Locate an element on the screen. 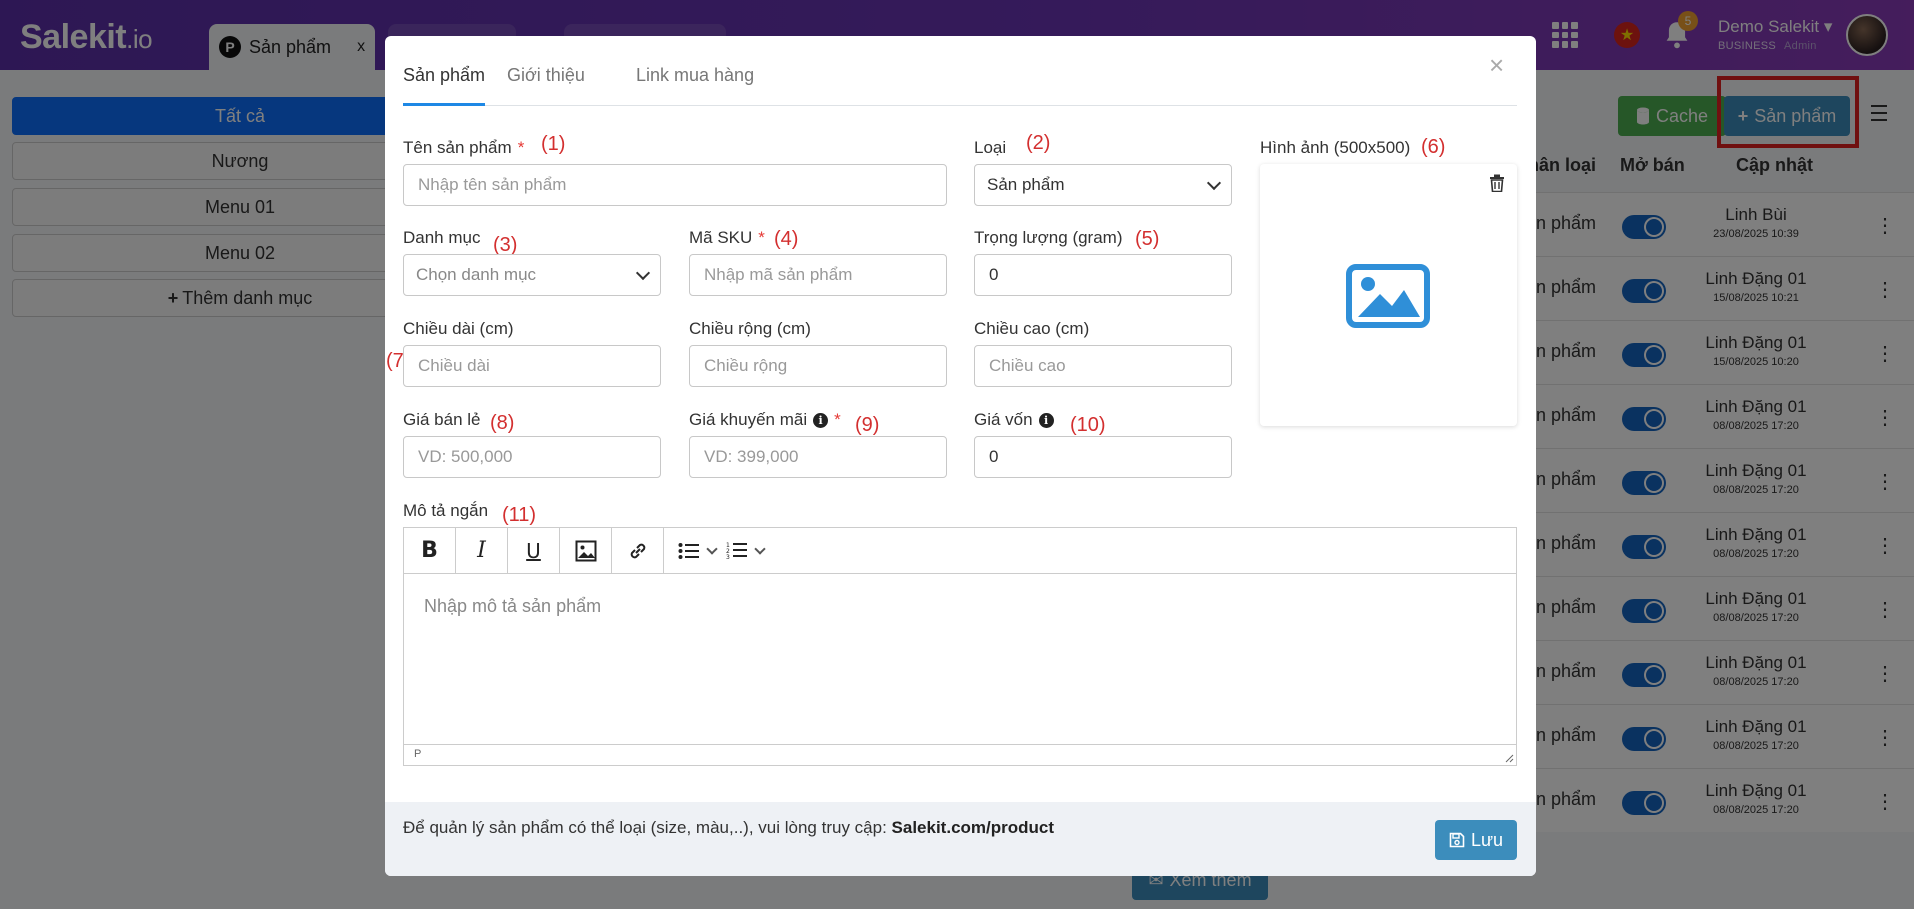 The width and height of the screenshot is (1914, 909). cost-price-input is located at coordinates (1103, 457).